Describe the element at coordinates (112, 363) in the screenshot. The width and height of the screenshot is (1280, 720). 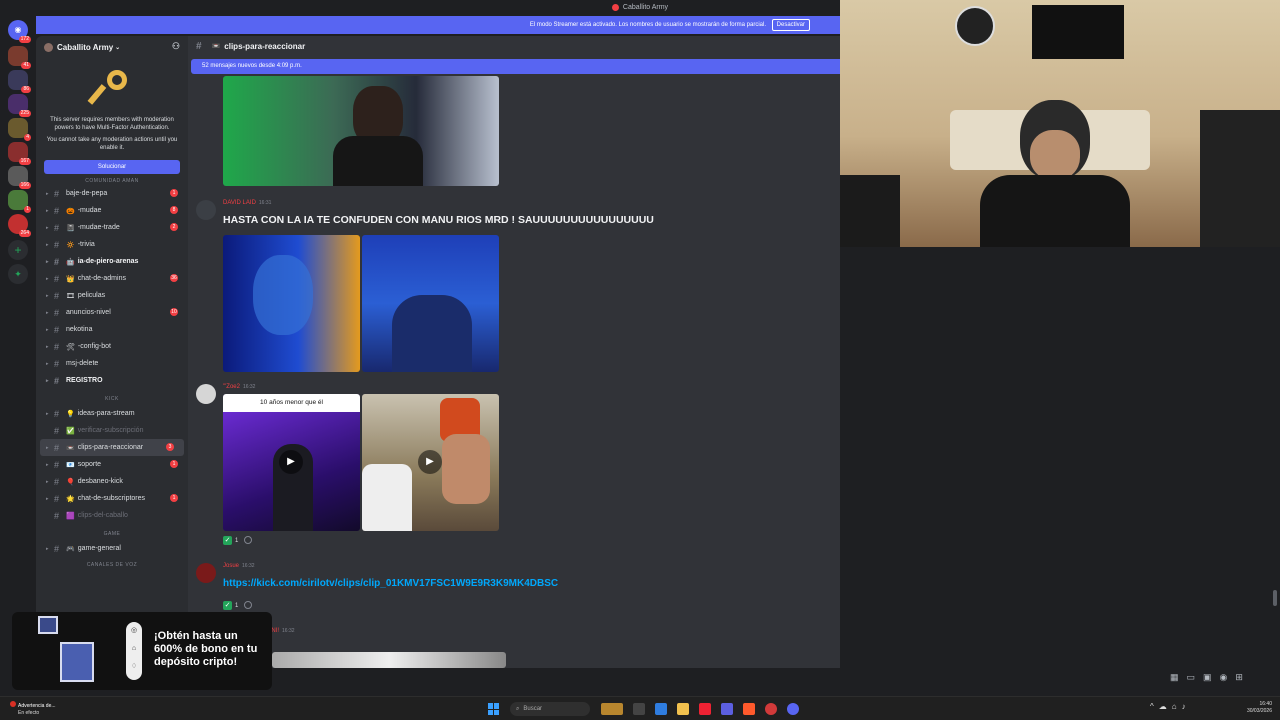
I see `channel-msj-delete: ▸ # msj-delete` at that location.